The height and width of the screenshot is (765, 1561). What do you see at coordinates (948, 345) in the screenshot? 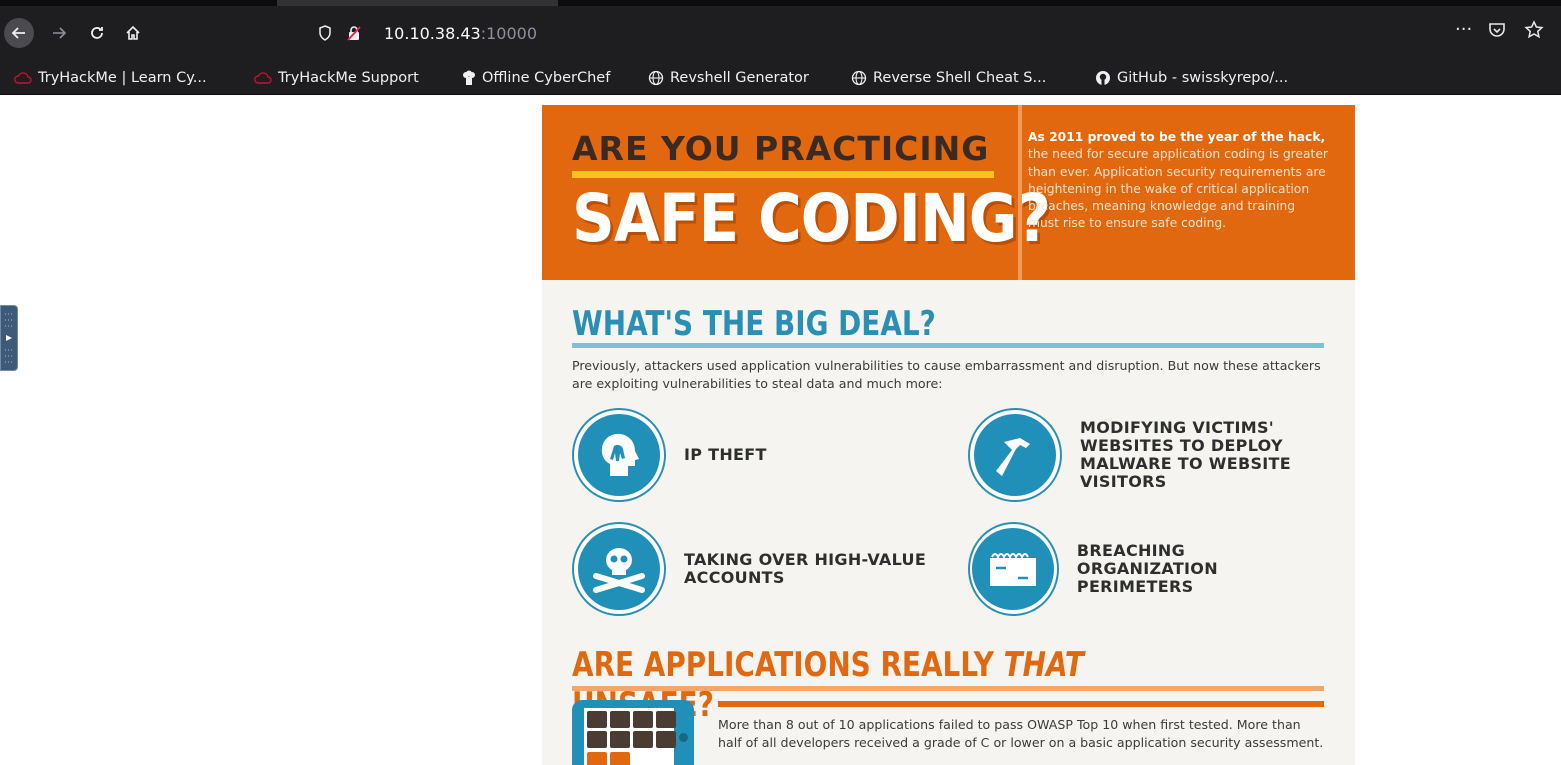
I see `blue-rule` at bounding box center [948, 345].